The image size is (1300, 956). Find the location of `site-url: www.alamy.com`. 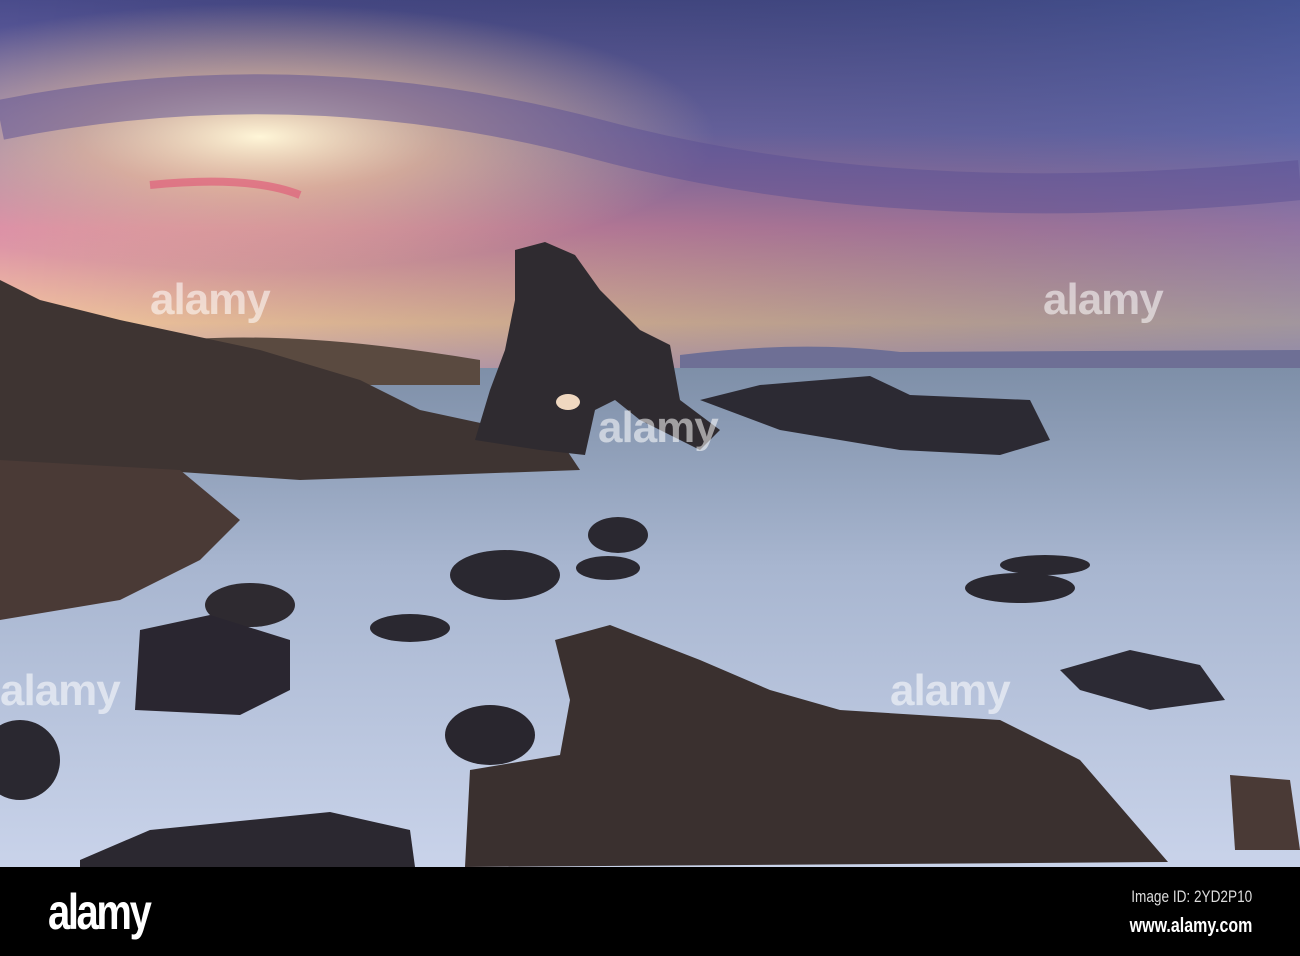

site-url: www.alamy.com is located at coordinates (1190, 926).